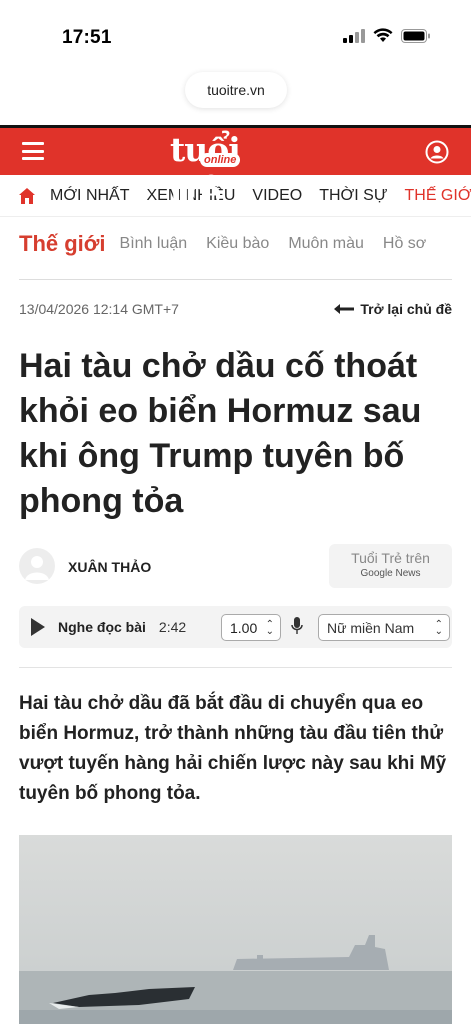 The width and height of the screenshot is (471, 1024). What do you see at coordinates (244, 627) in the screenshot?
I see `speed-value: 1.00` at bounding box center [244, 627].